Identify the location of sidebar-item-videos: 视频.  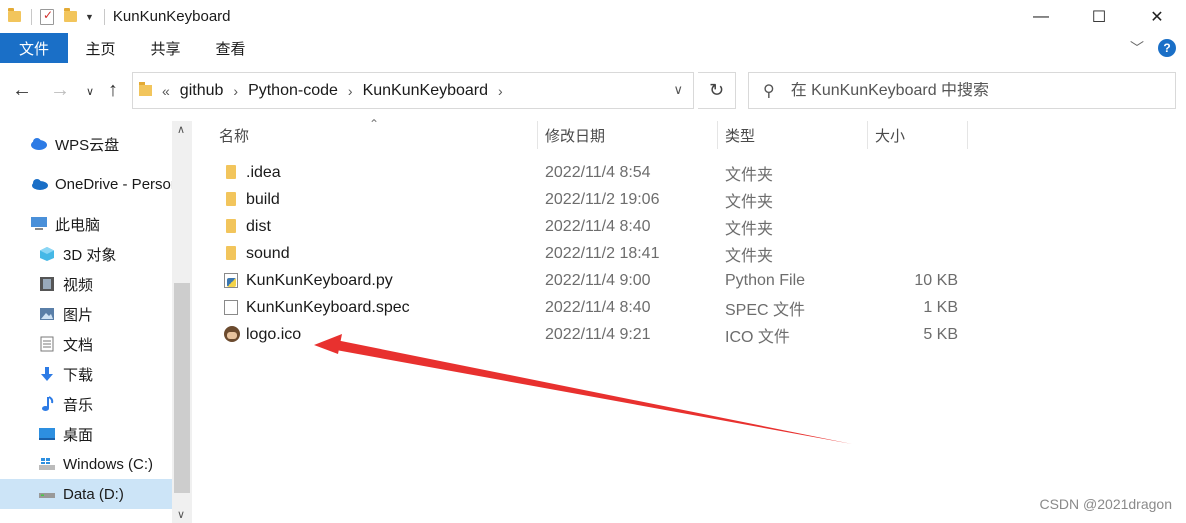
(86, 284).